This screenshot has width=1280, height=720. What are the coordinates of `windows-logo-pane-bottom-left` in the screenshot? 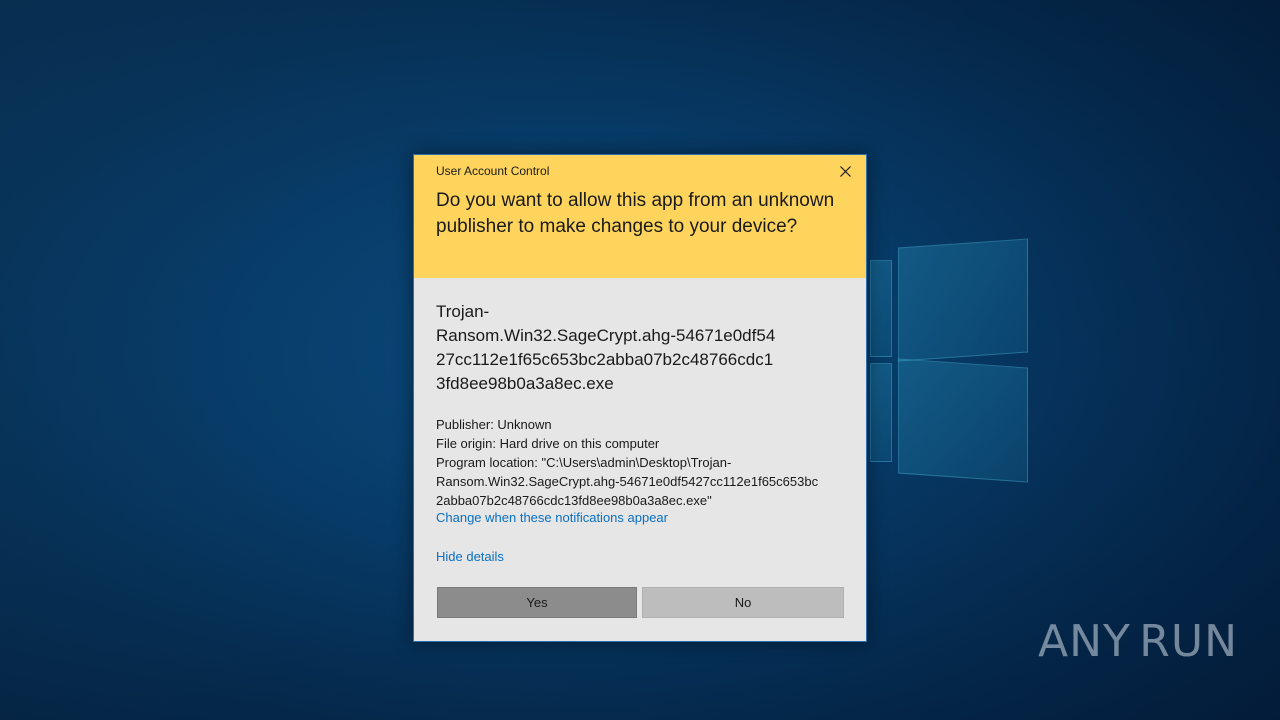 It's located at (881, 412).